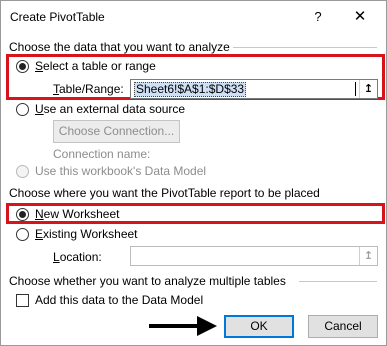 The height and width of the screenshot is (346, 387). Describe the element at coordinates (102, 154) in the screenshot. I see `connection-name-label: Connection name:` at that location.